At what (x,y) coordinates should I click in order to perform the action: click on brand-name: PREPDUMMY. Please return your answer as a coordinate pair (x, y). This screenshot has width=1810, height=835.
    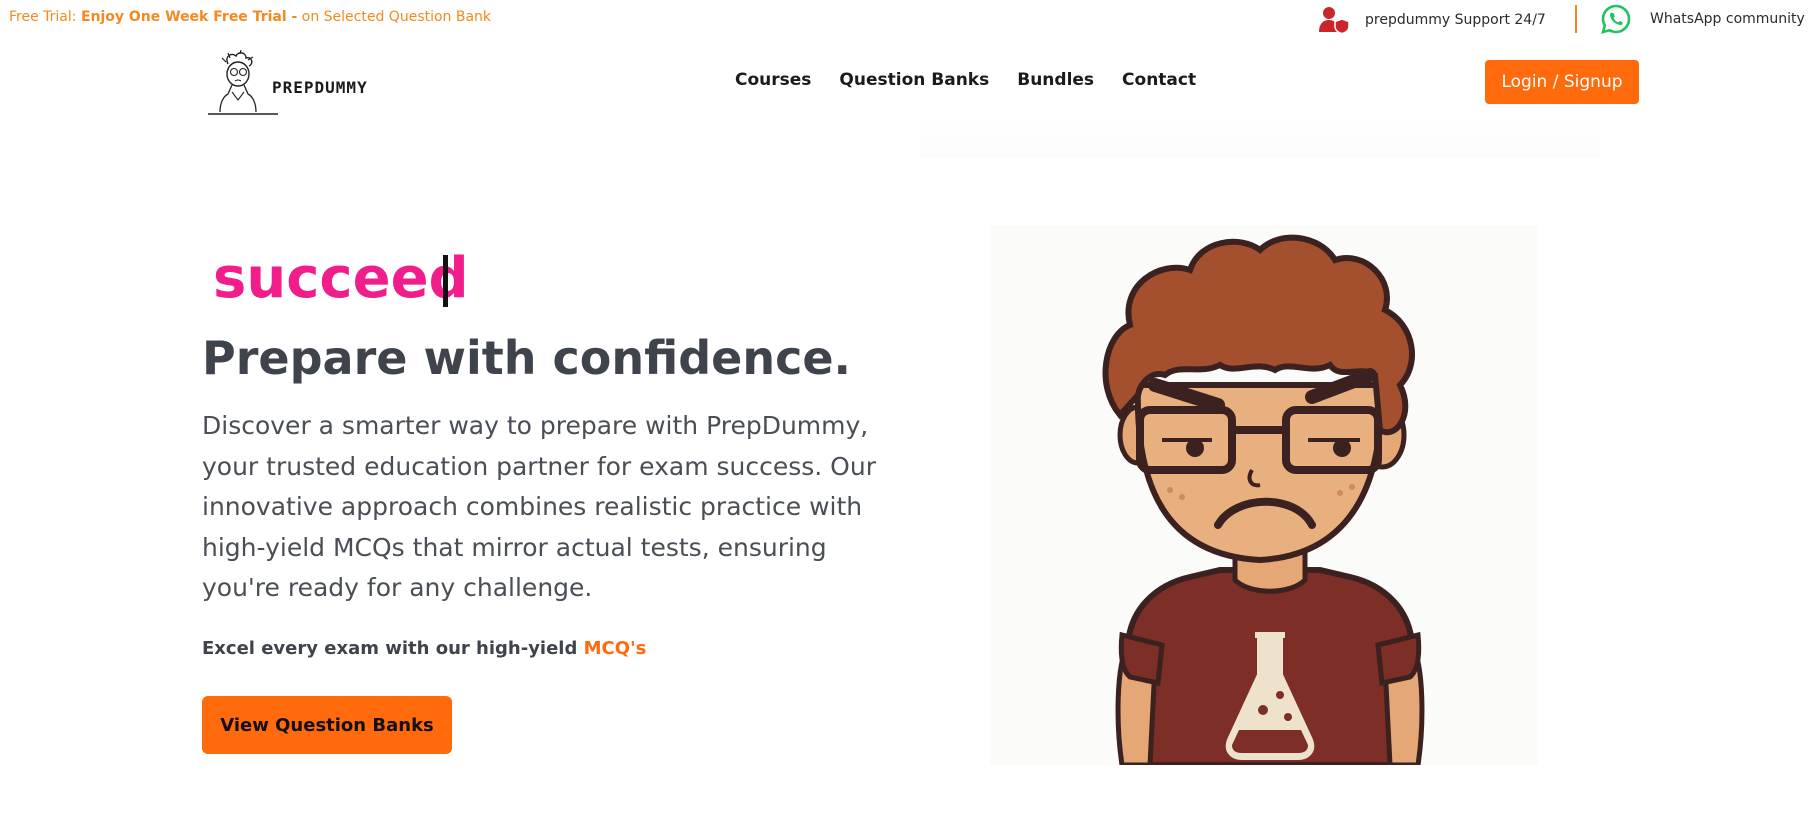
    Looking at the image, I should click on (320, 87).